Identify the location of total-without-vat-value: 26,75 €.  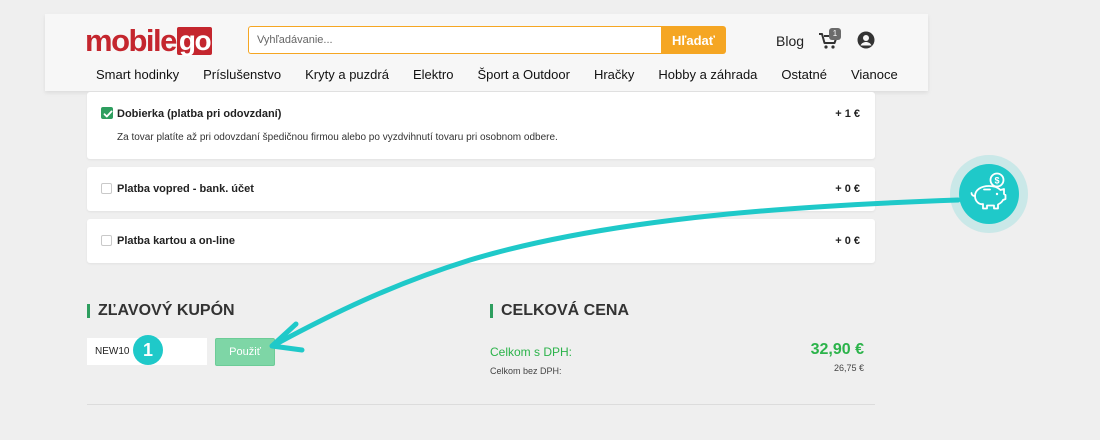
(848, 368).